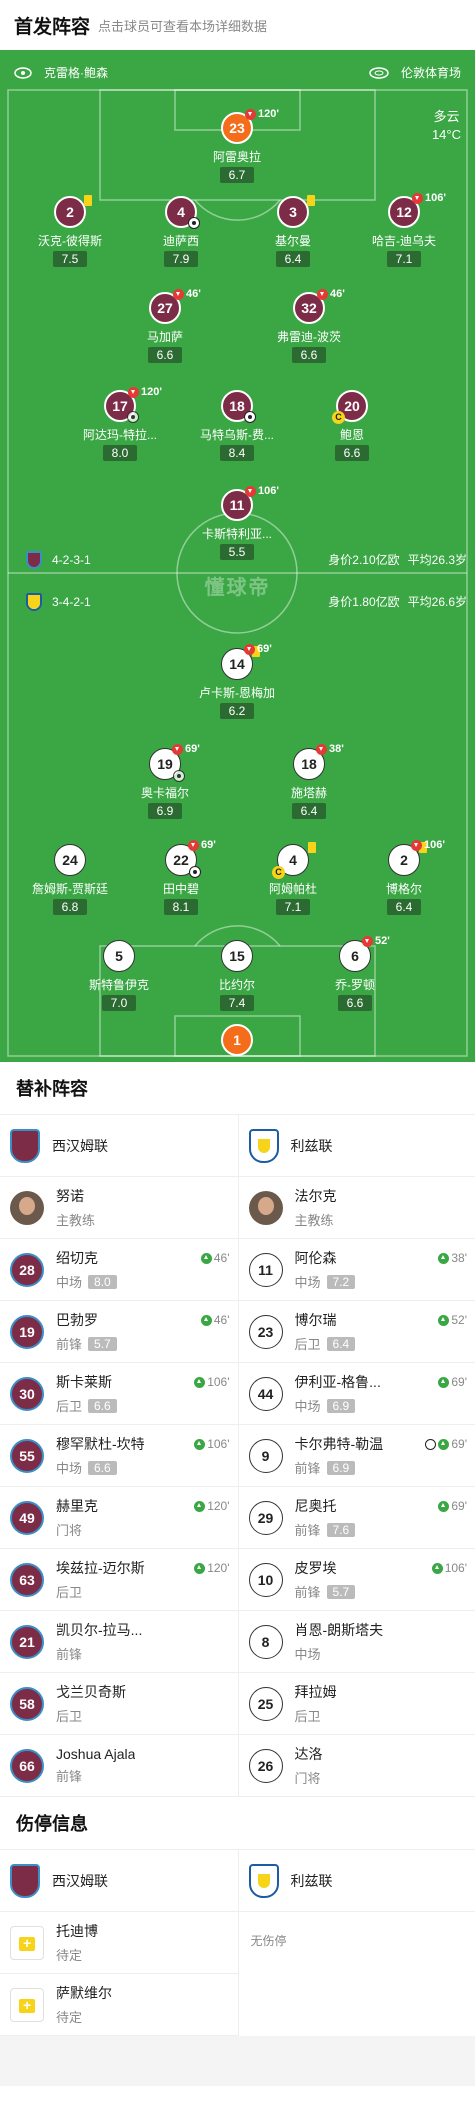 This screenshot has width=475, height=2106. Describe the element at coordinates (237, 1040) in the screenshot. I see `player-number-text: 1` at that location.